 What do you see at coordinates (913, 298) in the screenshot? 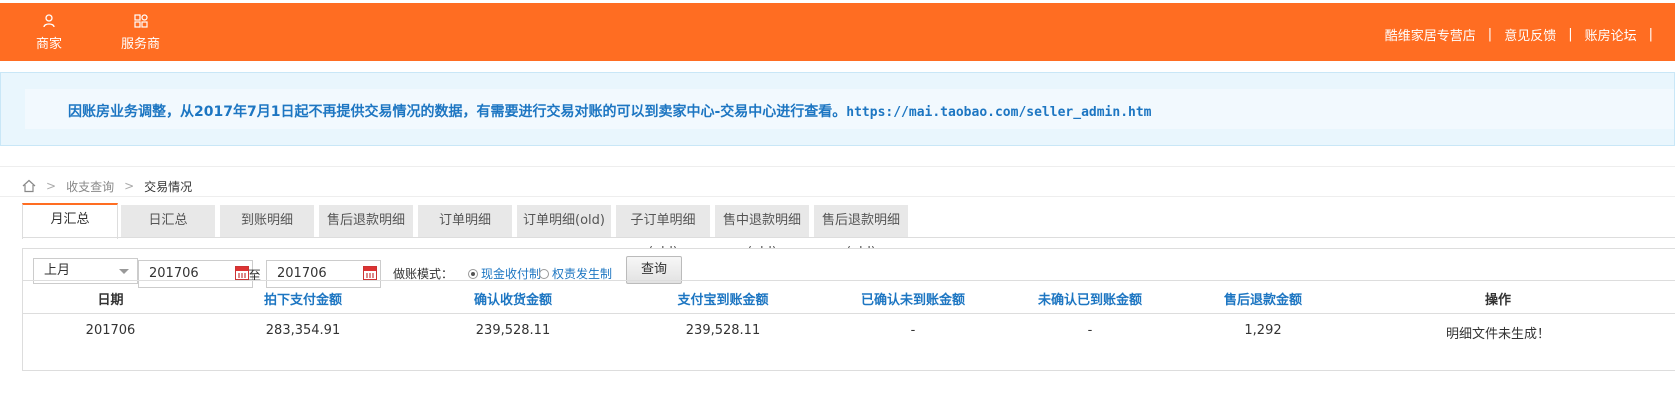
I see `col-header-confirmed-not-arrived: 已确认未到账金额` at bounding box center [913, 298].